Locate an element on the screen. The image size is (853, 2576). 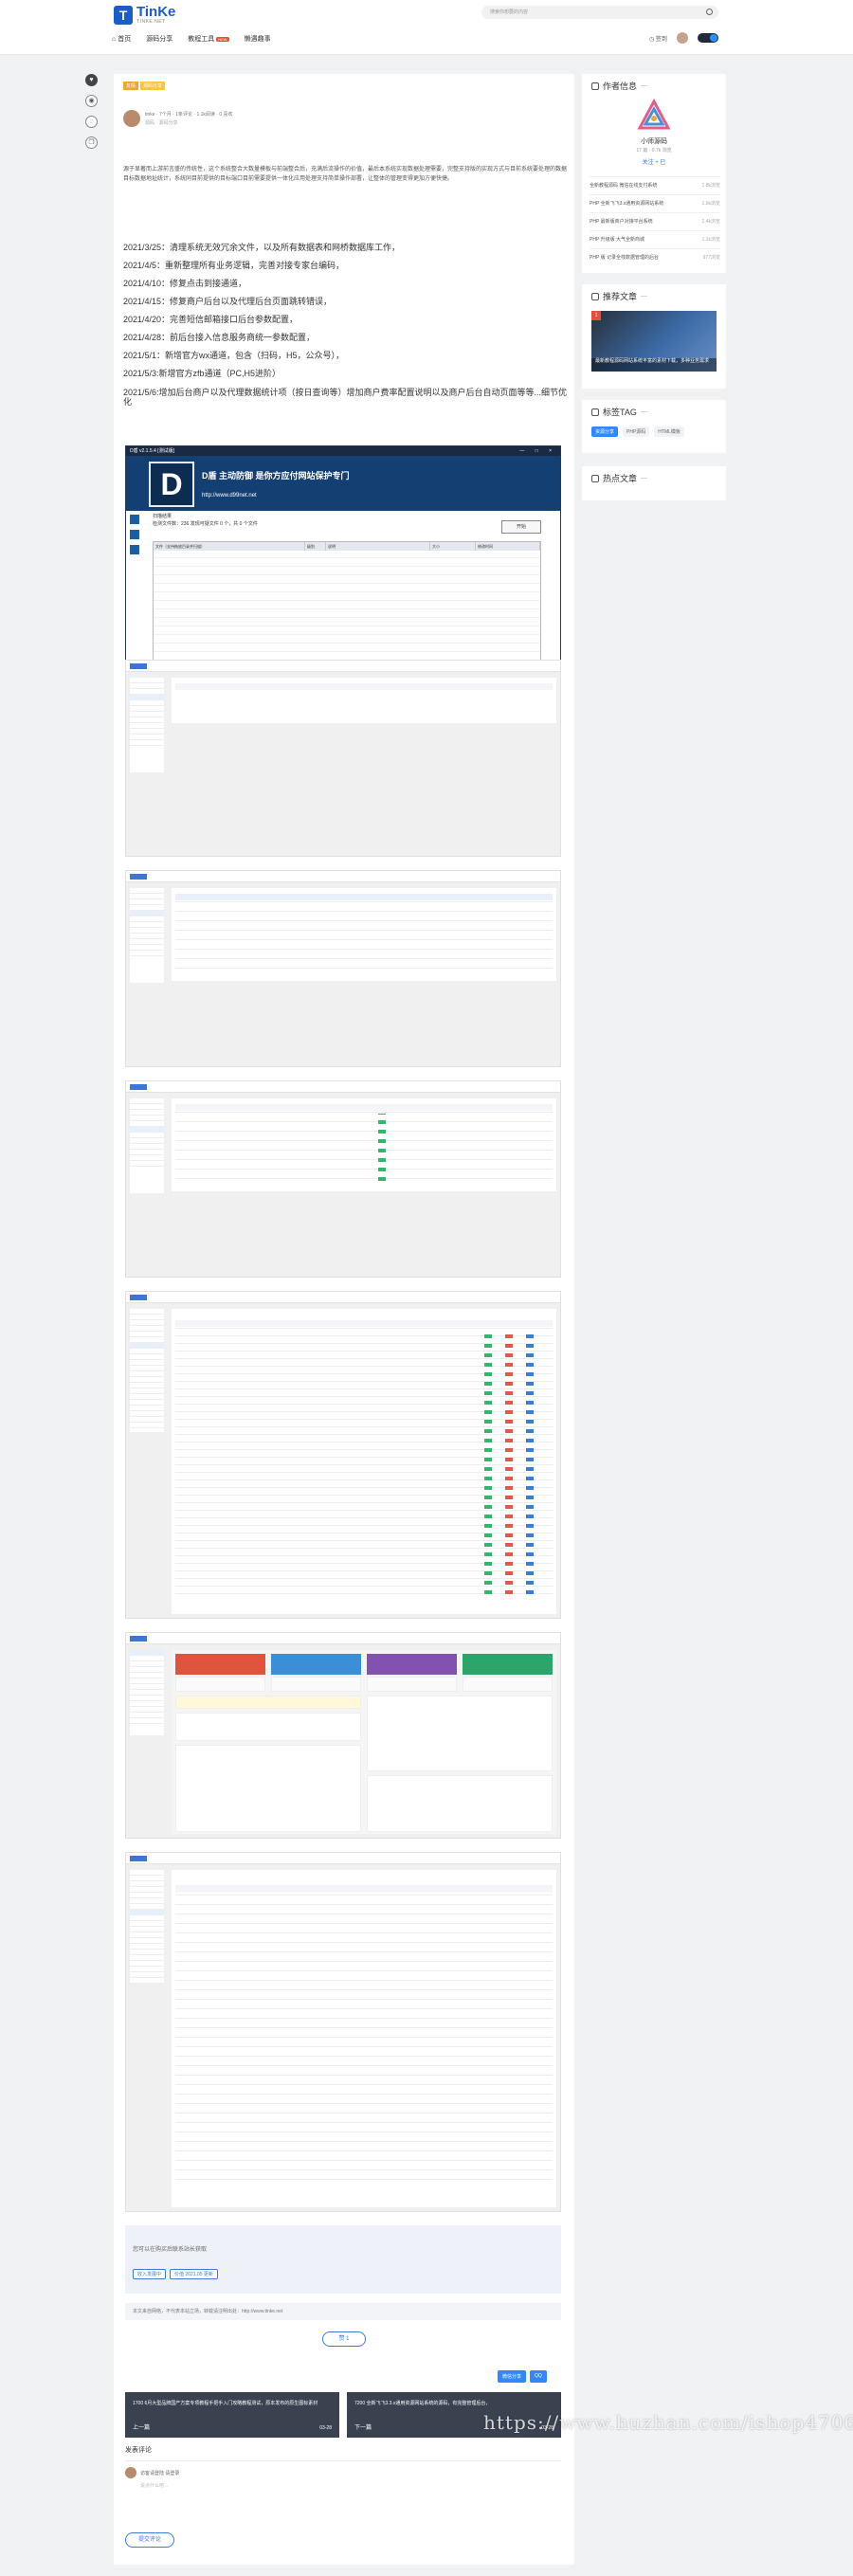
user-avatar is located at coordinates (682, 38).